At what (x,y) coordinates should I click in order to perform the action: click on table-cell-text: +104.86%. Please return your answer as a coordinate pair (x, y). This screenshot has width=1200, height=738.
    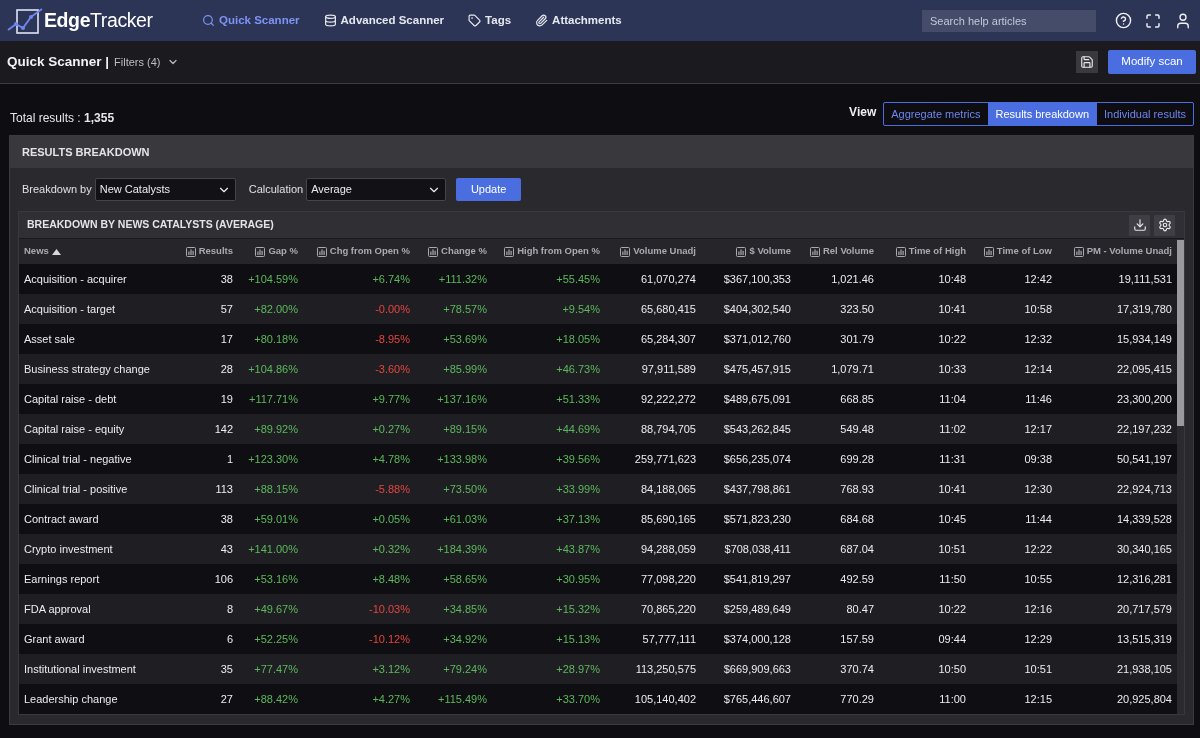
    Looking at the image, I should click on (273, 369).